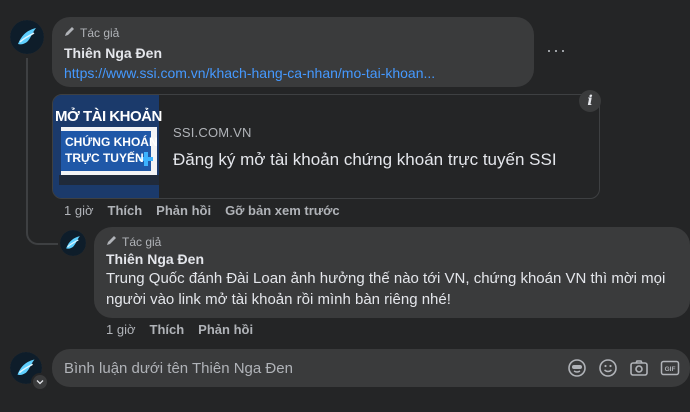 The height and width of the screenshot is (412, 690). I want to click on more-options-button: ···, so click(556, 50).